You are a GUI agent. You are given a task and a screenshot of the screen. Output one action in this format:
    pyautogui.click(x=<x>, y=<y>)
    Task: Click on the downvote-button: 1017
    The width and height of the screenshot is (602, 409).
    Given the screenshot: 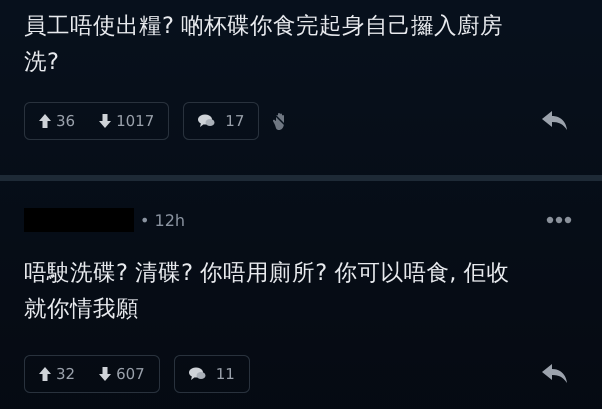 What is the action you would take?
    pyautogui.click(x=126, y=121)
    